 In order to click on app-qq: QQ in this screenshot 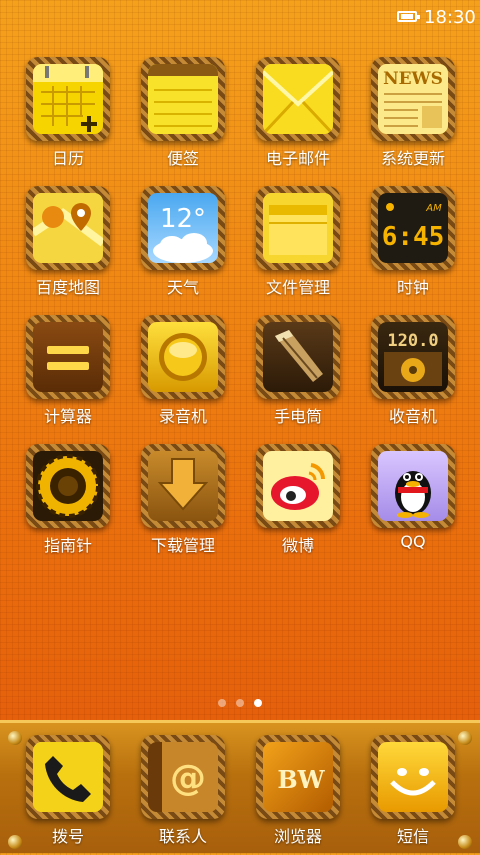, I will do `click(413, 504)`.